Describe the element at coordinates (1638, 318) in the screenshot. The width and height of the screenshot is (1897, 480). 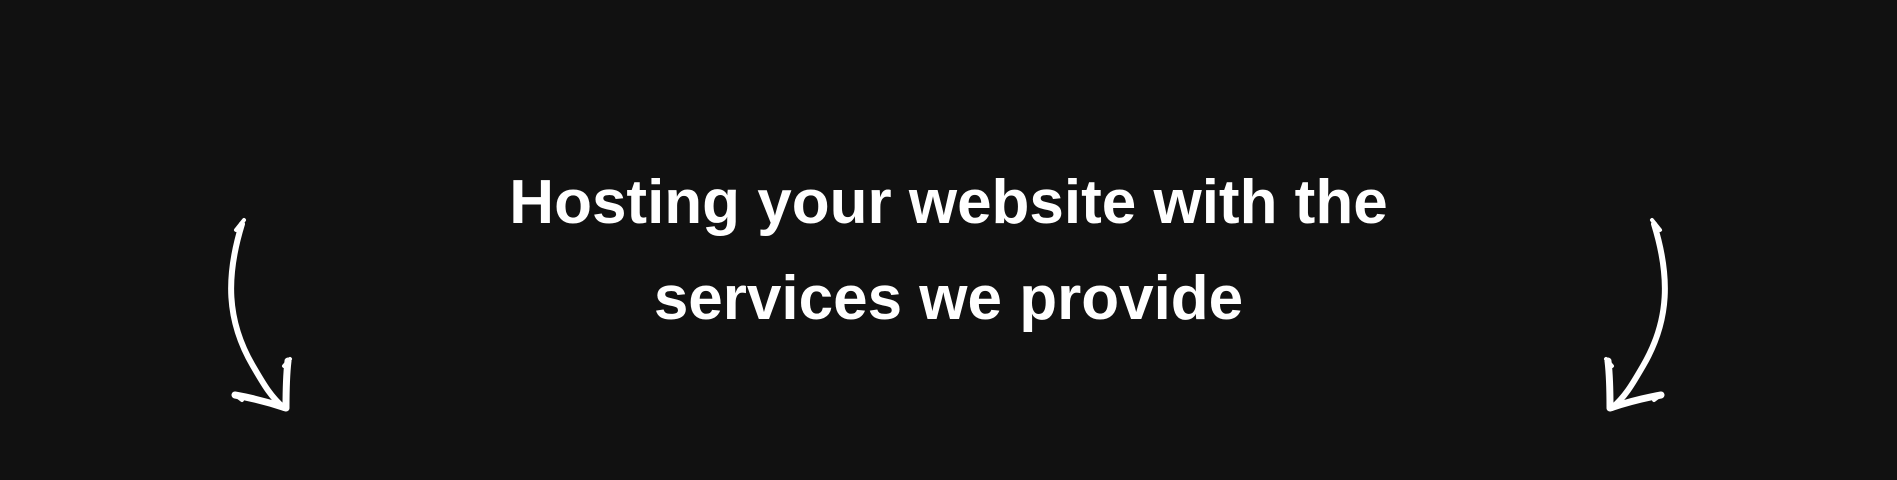
I see `curved-arrow-right-icon` at that location.